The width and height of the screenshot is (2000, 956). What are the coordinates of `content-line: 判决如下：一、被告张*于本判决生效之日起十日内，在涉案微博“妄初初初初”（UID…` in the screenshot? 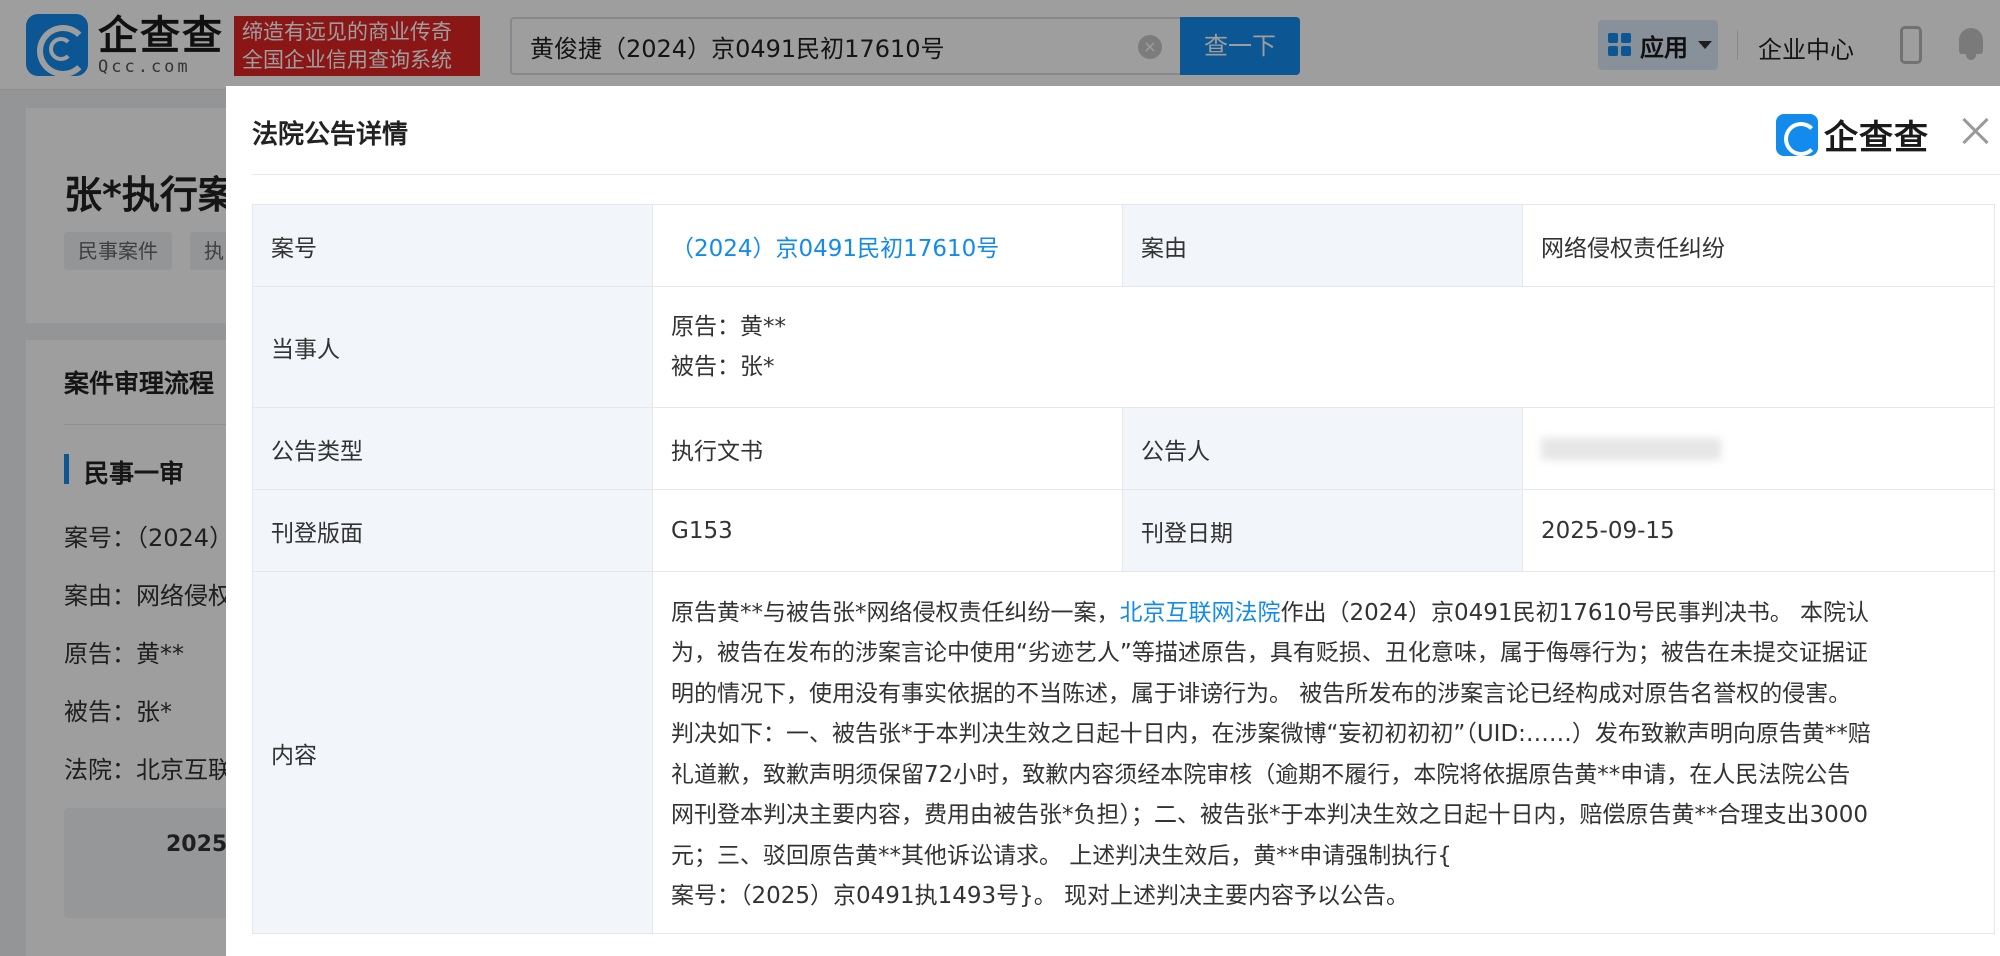 It's located at (1271, 734).